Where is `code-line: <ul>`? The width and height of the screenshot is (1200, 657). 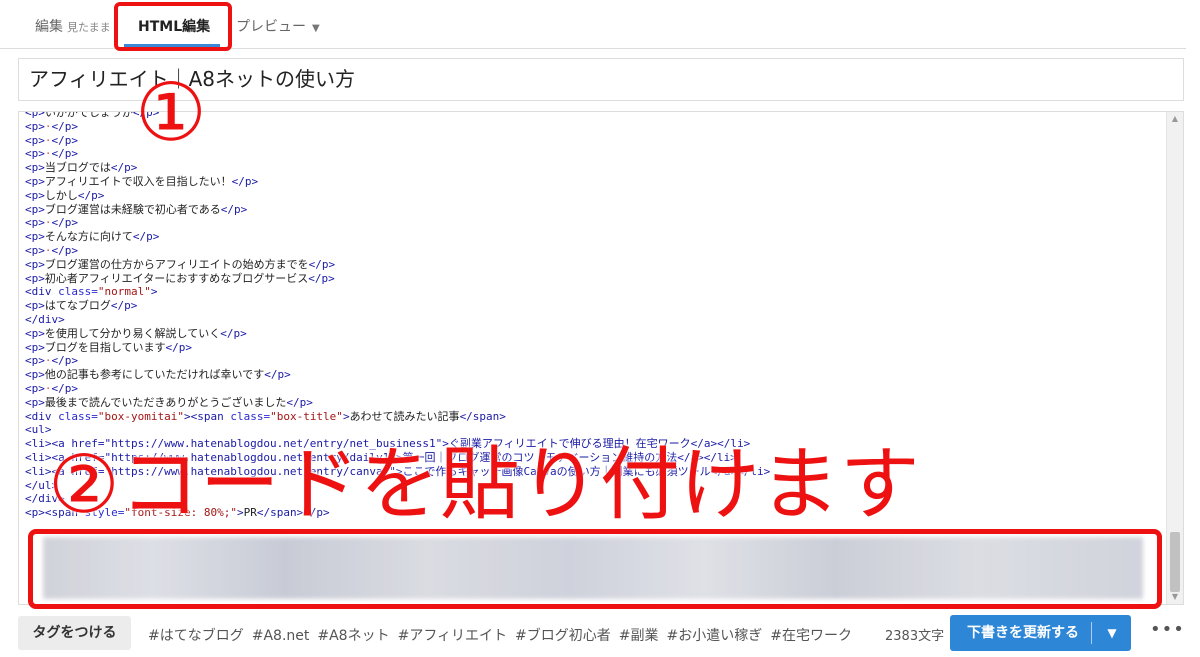
code-line: <ul> is located at coordinates (38, 430).